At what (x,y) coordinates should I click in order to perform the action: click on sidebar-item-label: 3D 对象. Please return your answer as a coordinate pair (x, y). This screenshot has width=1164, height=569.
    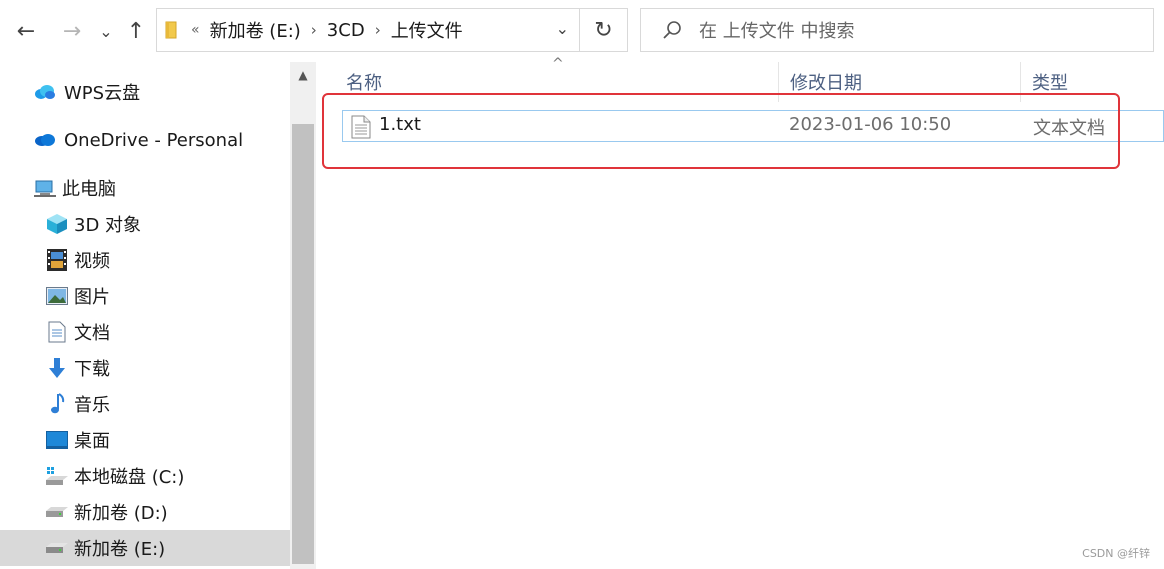
    Looking at the image, I should click on (108, 225).